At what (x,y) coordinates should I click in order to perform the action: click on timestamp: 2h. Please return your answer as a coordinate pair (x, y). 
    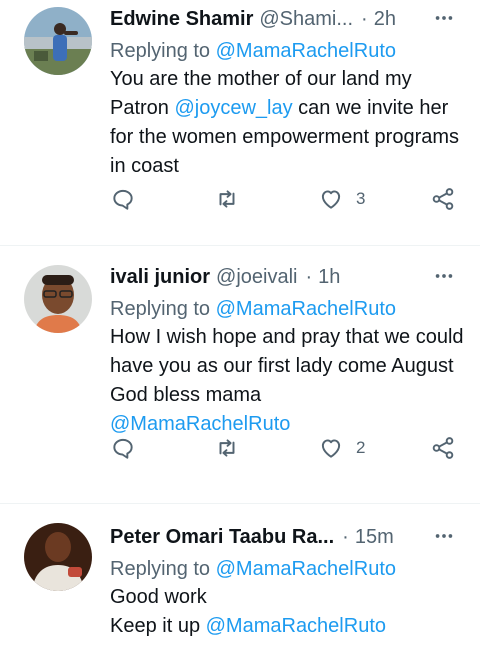
    Looking at the image, I should click on (385, 19).